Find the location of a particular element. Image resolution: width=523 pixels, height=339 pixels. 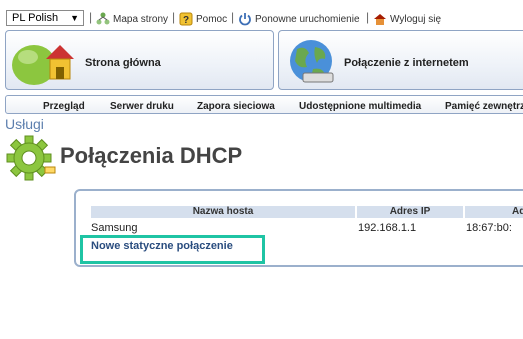

help-link: ? Pomoc is located at coordinates (203, 19).